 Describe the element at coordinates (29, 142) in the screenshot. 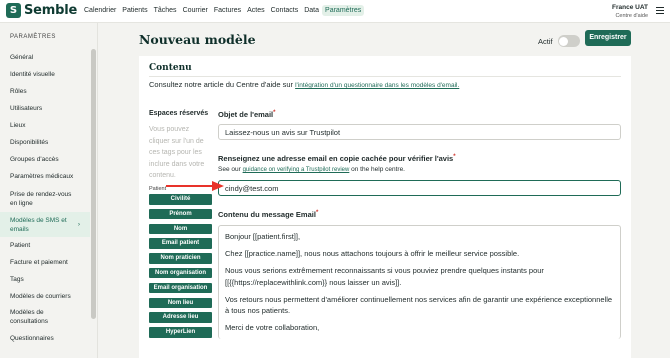

I see `sidebar-item-label: Disponibilités` at that location.